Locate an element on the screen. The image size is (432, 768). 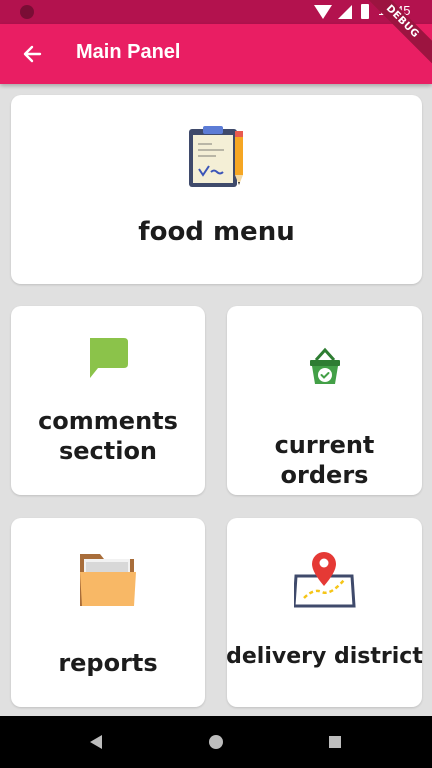
delivery-district-label: delivery district is located at coordinates (324, 656).